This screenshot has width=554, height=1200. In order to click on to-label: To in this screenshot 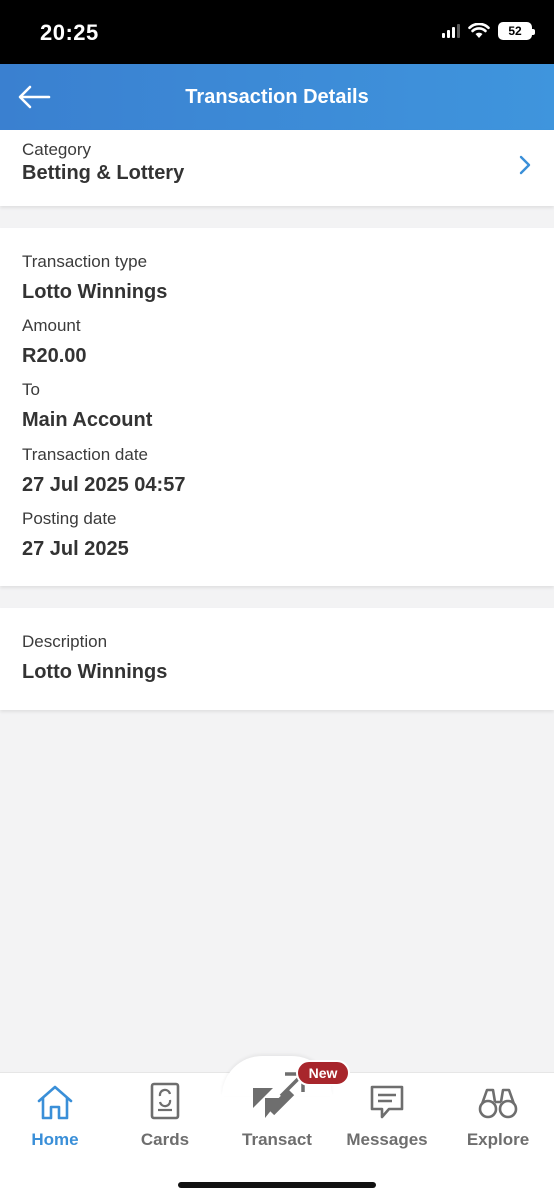, I will do `click(31, 389)`.